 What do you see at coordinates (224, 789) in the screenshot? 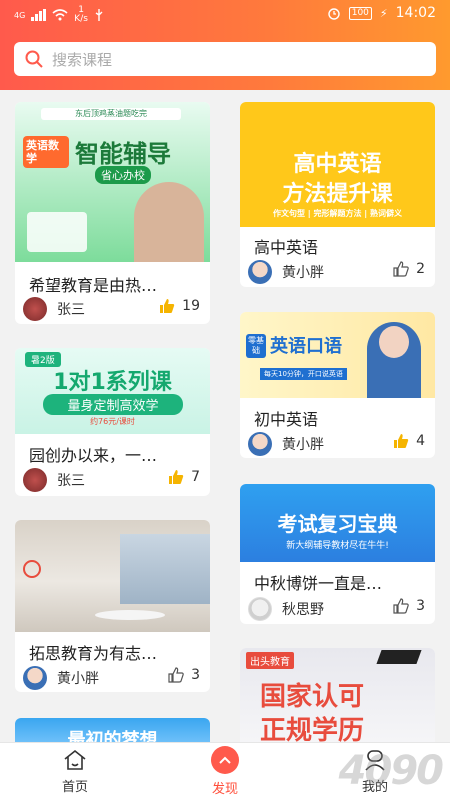
I see `tab-discover-label: 发现` at bounding box center [224, 789].